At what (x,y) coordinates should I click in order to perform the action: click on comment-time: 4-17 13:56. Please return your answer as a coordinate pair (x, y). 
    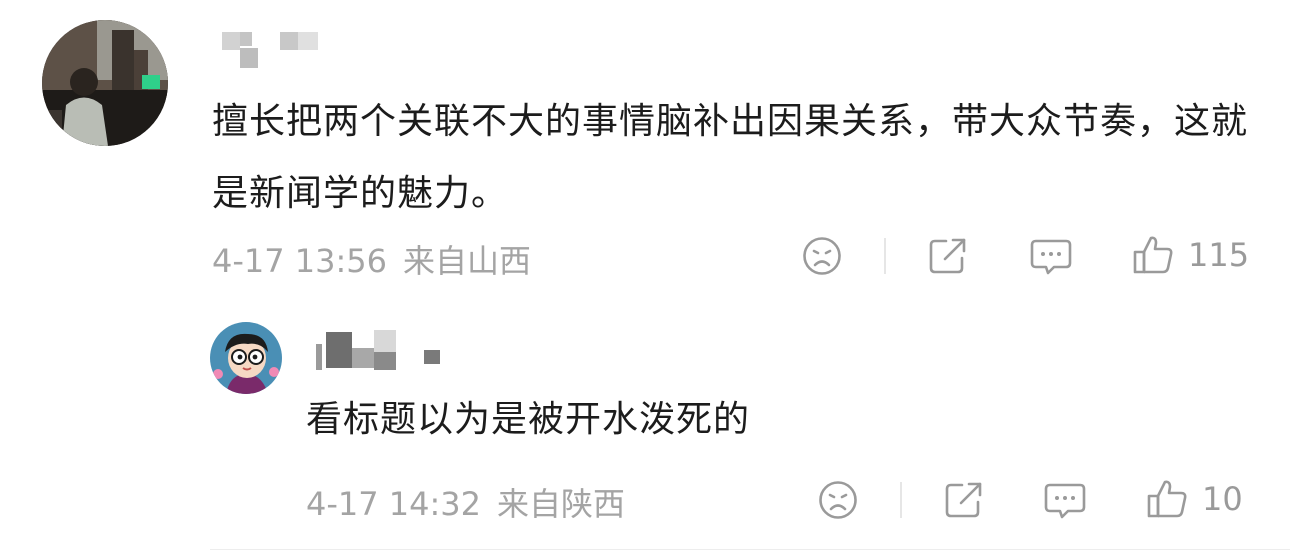
    Looking at the image, I should click on (300, 261).